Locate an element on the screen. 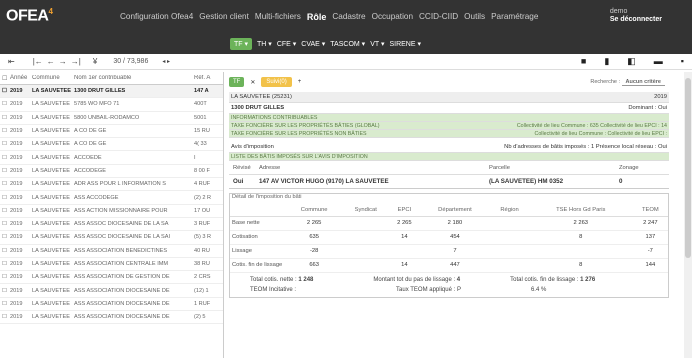  nav-outils: Outils is located at coordinates (474, 17).